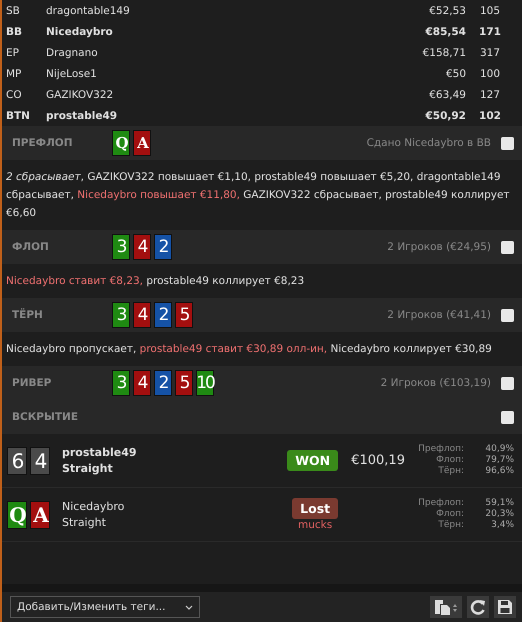 The height and width of the screenshot is (622, 522). Describe the element at coordinates (439, 247) in the screenshot. I see `street-info: 2 Игроков (€24,95)` at that location.